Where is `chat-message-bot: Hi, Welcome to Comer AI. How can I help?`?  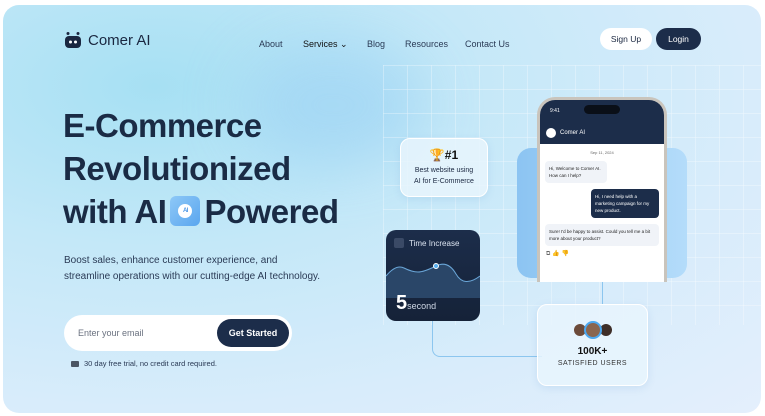 chat-message-bot: Hi, Welcome to Comer AI. How can I help? is located at coordinates (576, 172).